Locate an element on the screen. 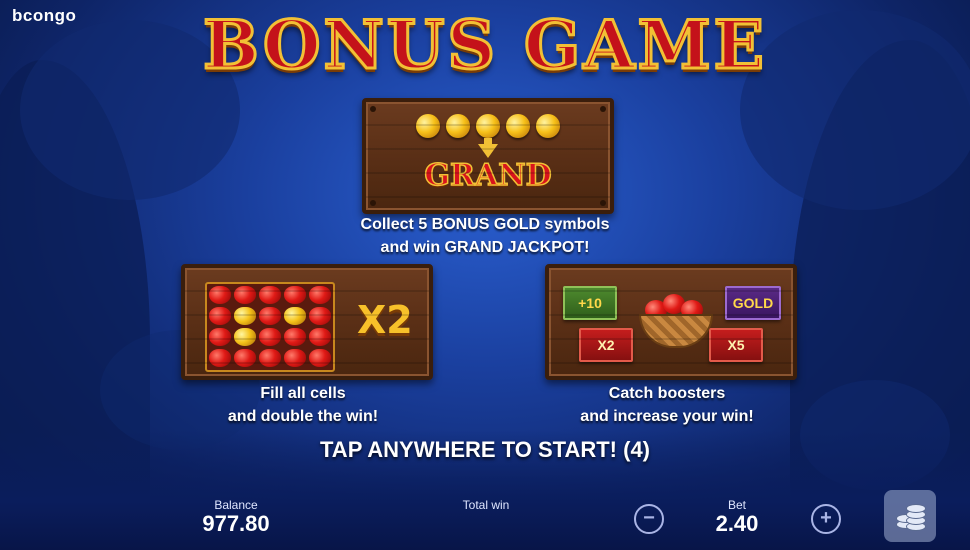 This screenshot has height=550, width=970. caption-line: and increase your win! is located at coordinates (667, 416).